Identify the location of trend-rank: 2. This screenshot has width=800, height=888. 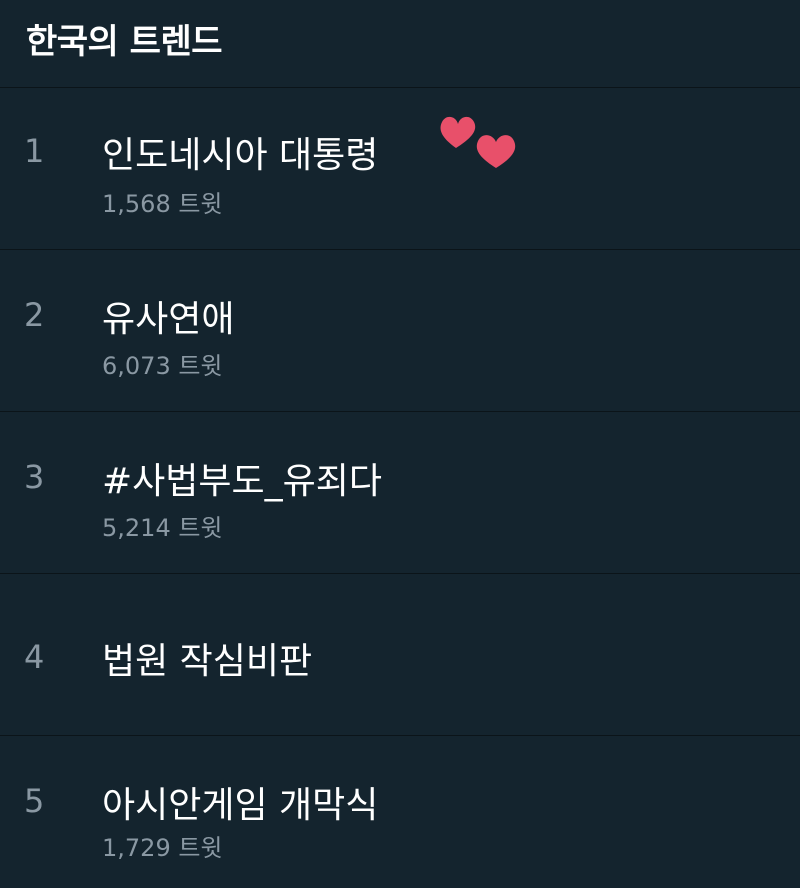
(34, 315).